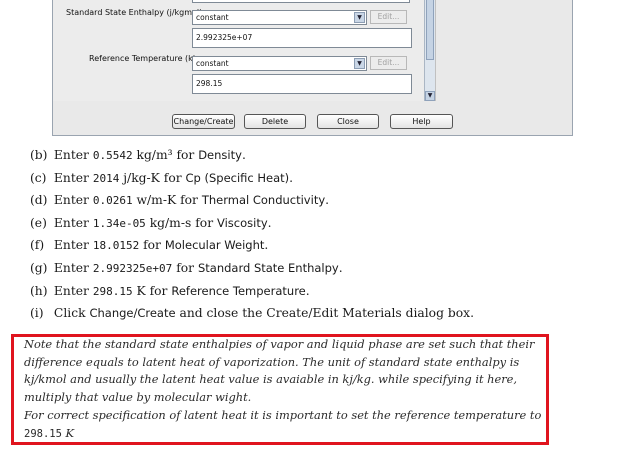 This screenshot has height=462, width=625. What do you see at coordinates (112, 291) in the screenshot?
I see `step-value: 298.15` at bounding box center [112, 291].